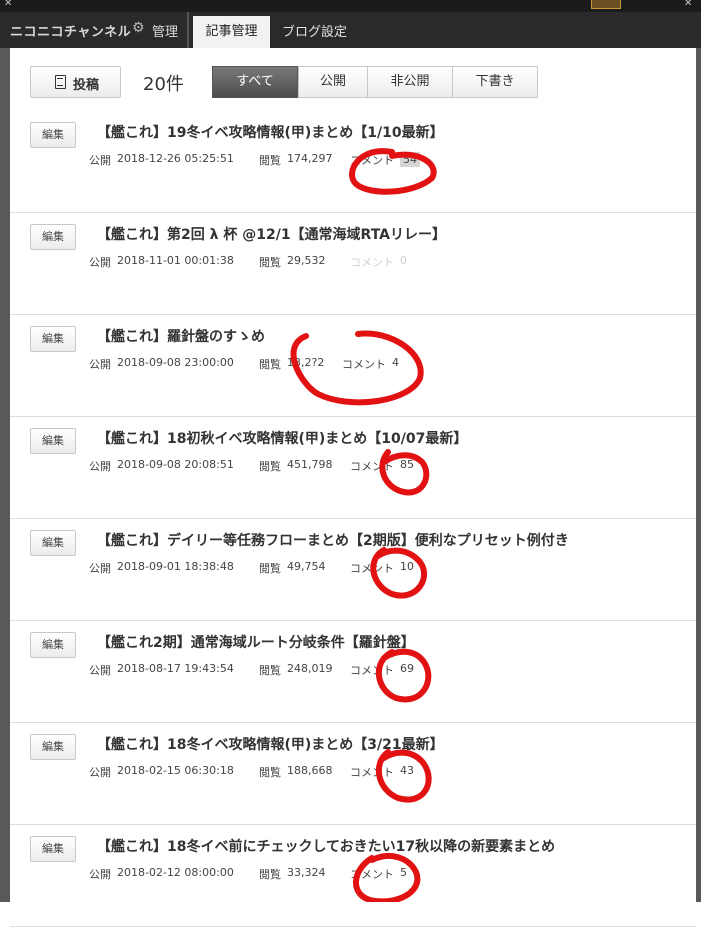  What do you see at coordinates (333, 540) in the screenshot?
I see `article-title: 【艦これ】デイリー等任務フローまとめ【2期版】便利なプリセット例付き` at bounding box center [333, 540].